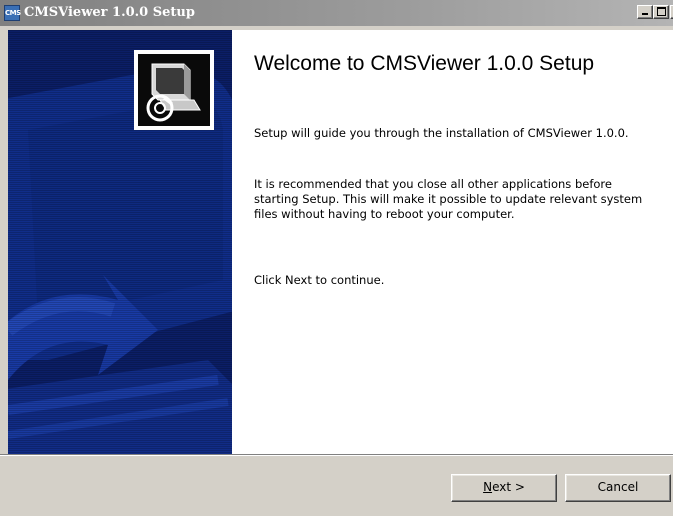  Describe the element at coordinates (508, 487) in the screenshot. I see `next-label: ext >` at that location.